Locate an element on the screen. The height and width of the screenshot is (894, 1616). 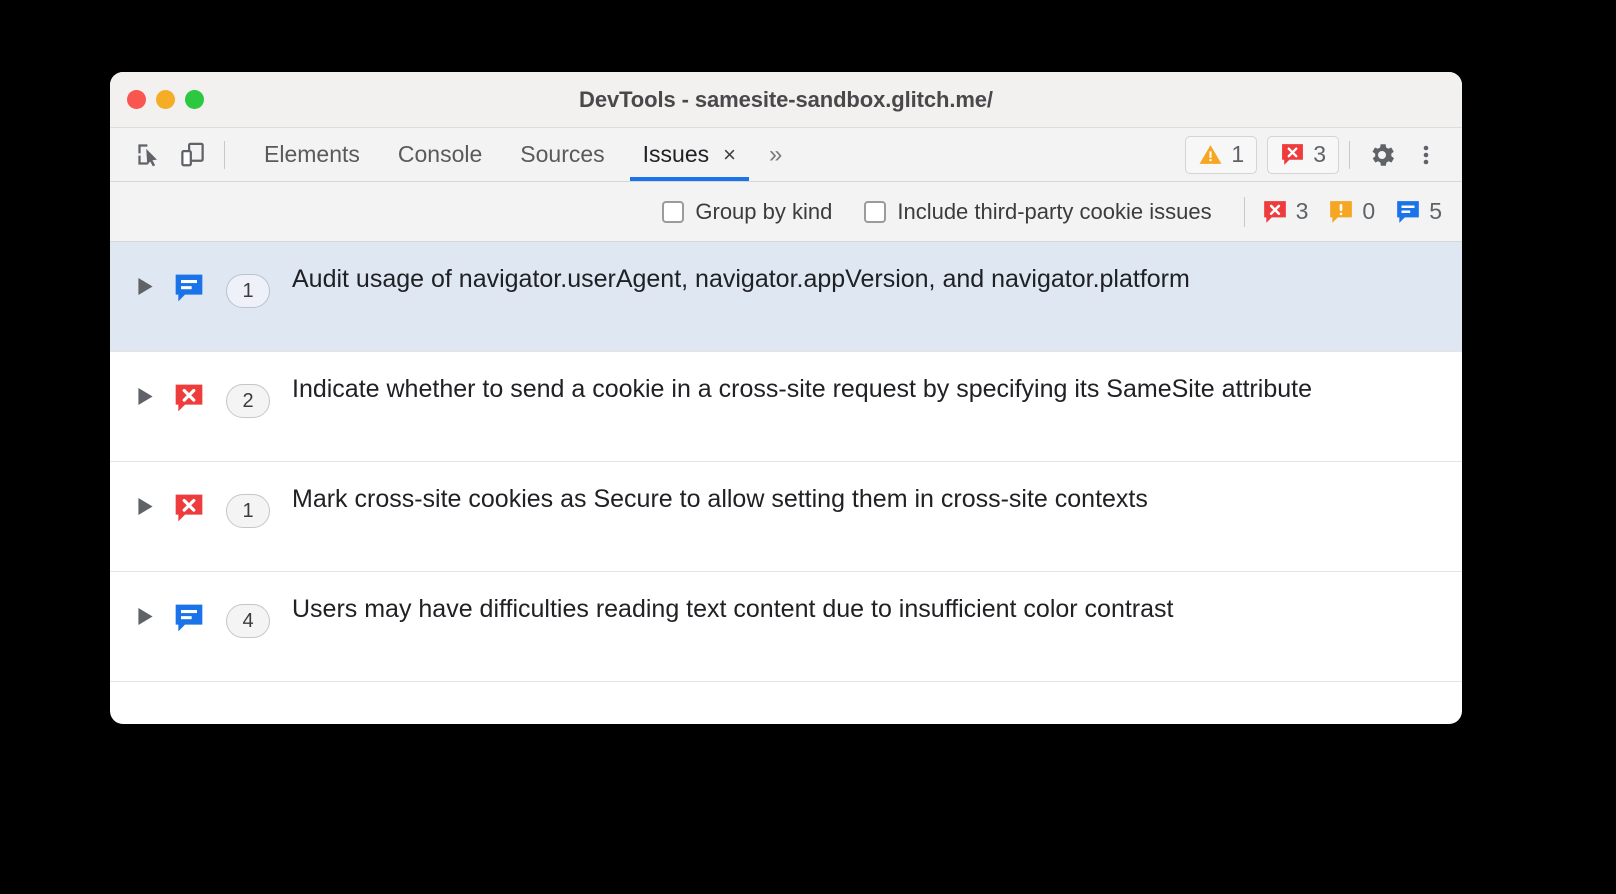
info-stat-count: 5 is located at coordinates (1435, 211).